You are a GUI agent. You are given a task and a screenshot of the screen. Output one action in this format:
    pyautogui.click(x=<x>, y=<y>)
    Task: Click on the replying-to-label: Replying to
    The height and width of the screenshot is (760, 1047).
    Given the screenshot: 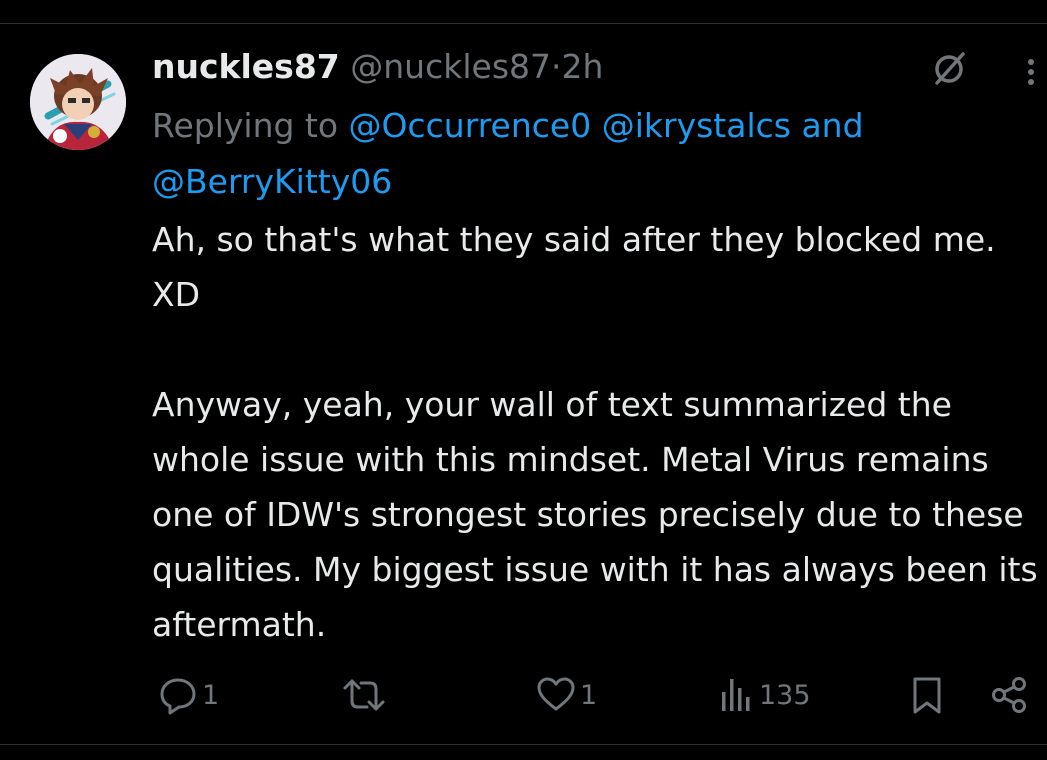 What is the action you would take?
    pyautogui.click(x=245, y=125)
    